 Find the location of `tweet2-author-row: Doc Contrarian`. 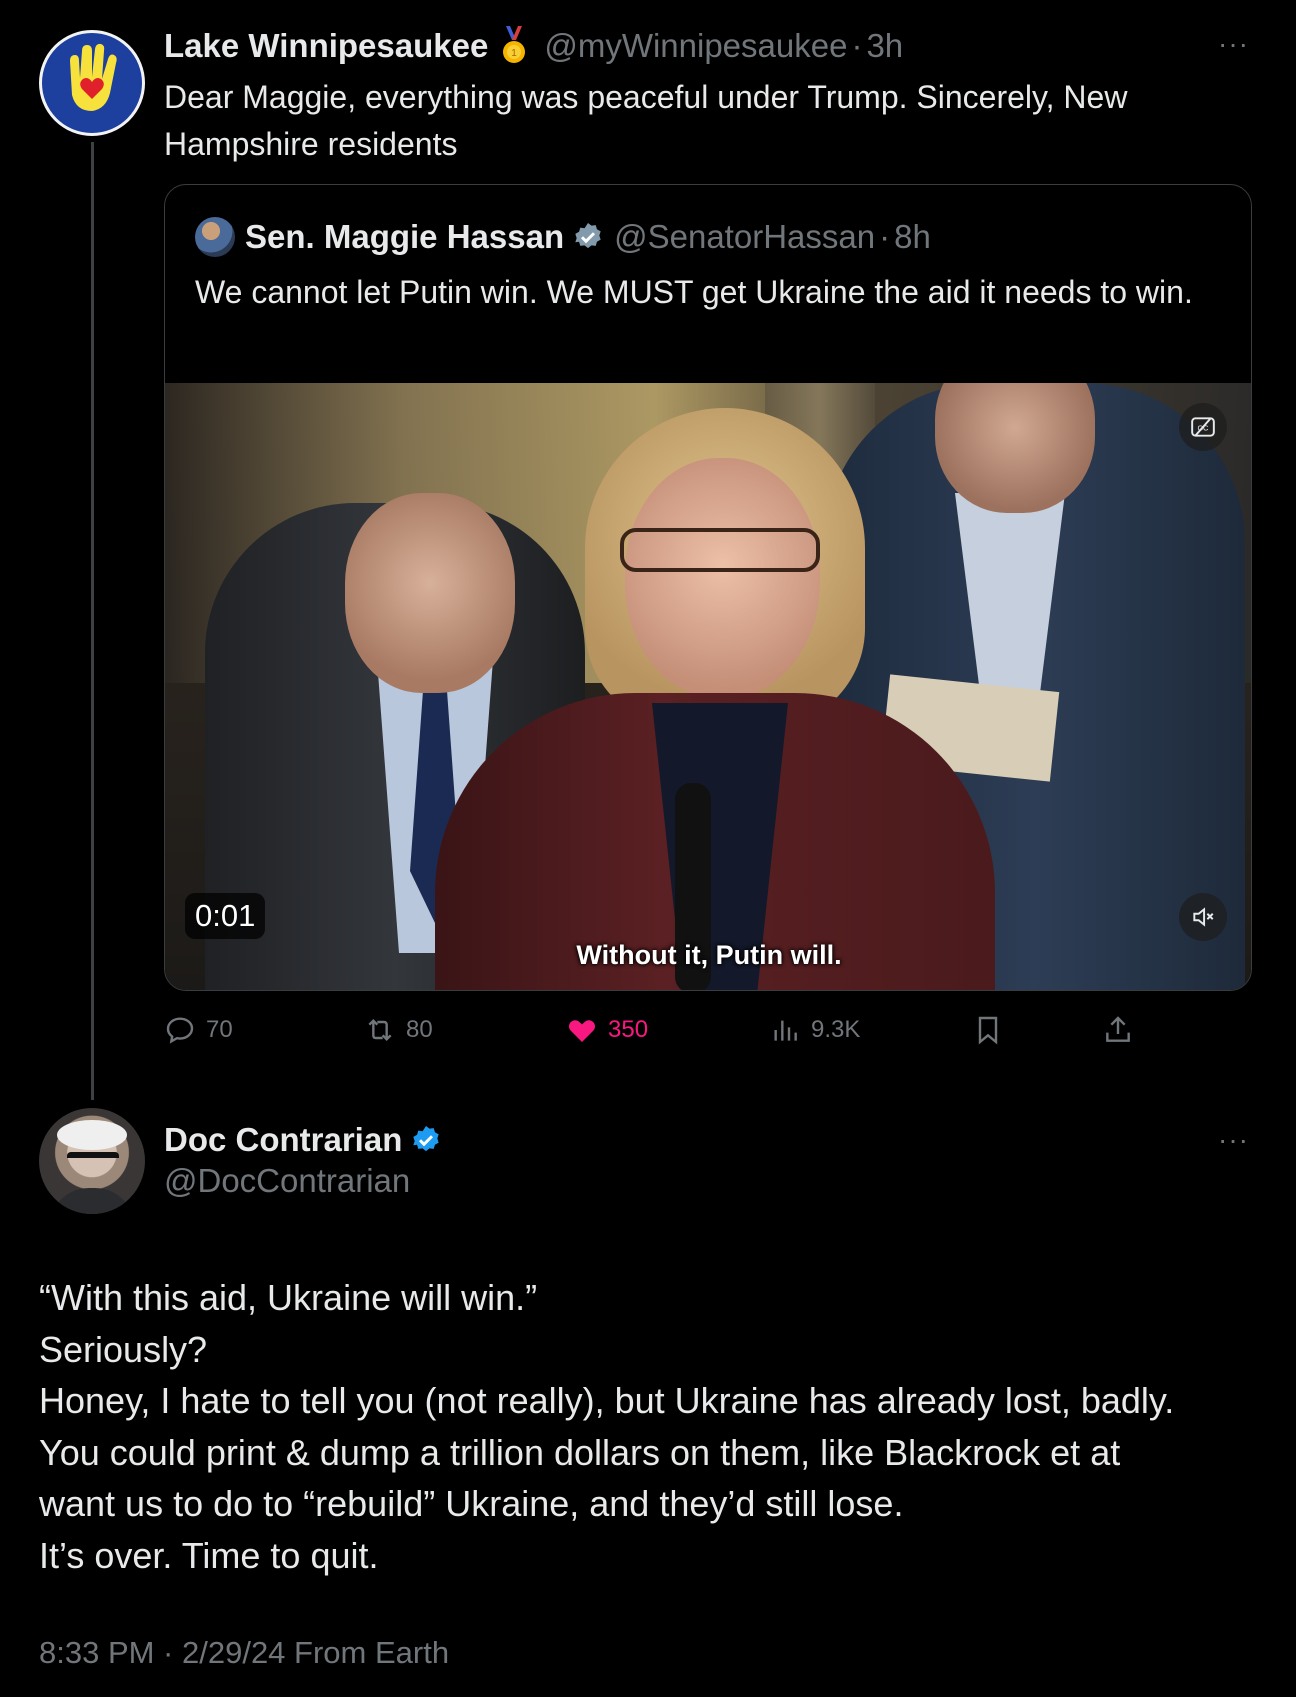

tweet2-author-row: Doc Contrarian is located at coordinates (303, 1140).